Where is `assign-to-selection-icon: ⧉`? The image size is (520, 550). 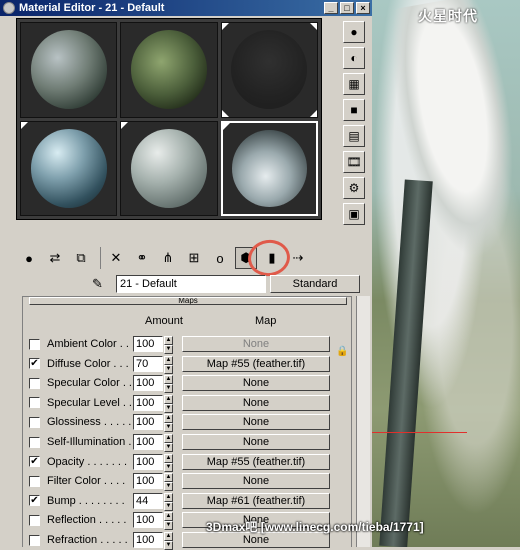
assign-to-selection-icon: ⧉ is located at coordinates (81, 258).